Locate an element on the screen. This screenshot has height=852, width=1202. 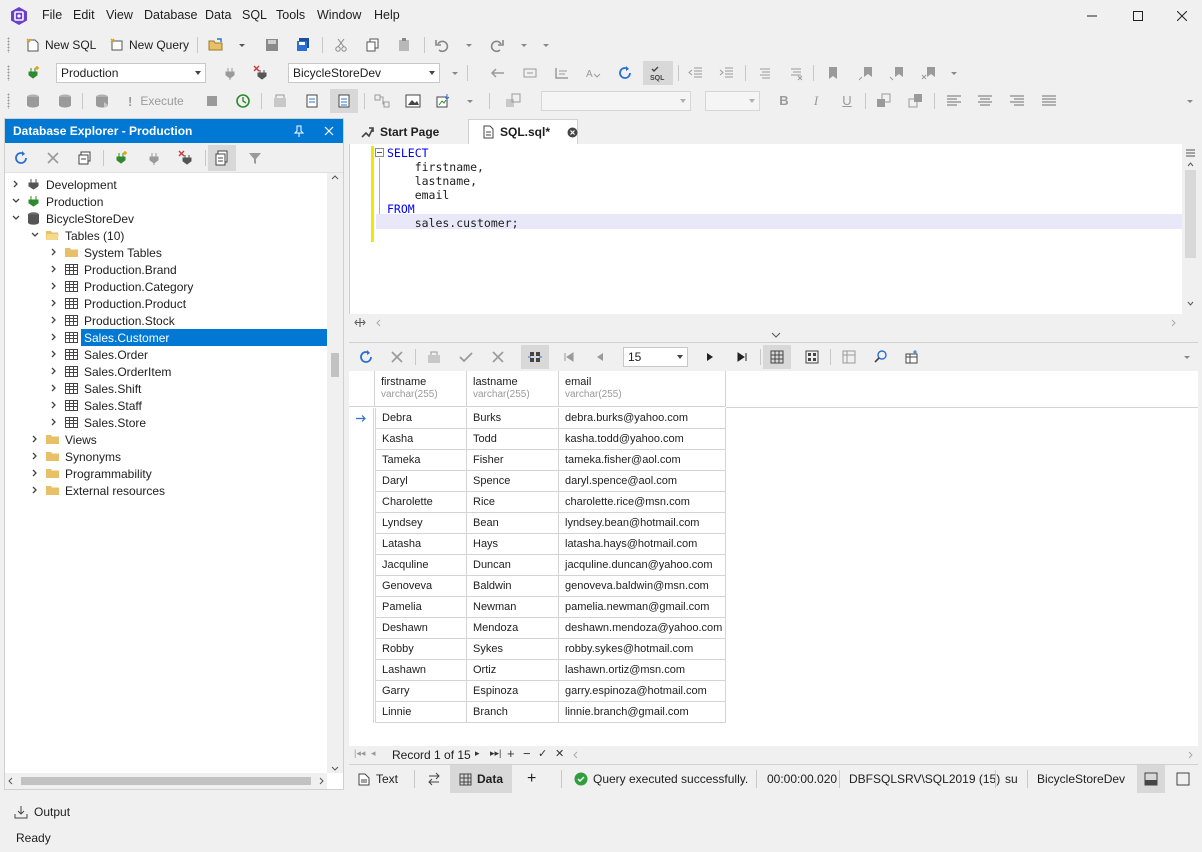
bookmark-icon is located at coordinates (833, 73).